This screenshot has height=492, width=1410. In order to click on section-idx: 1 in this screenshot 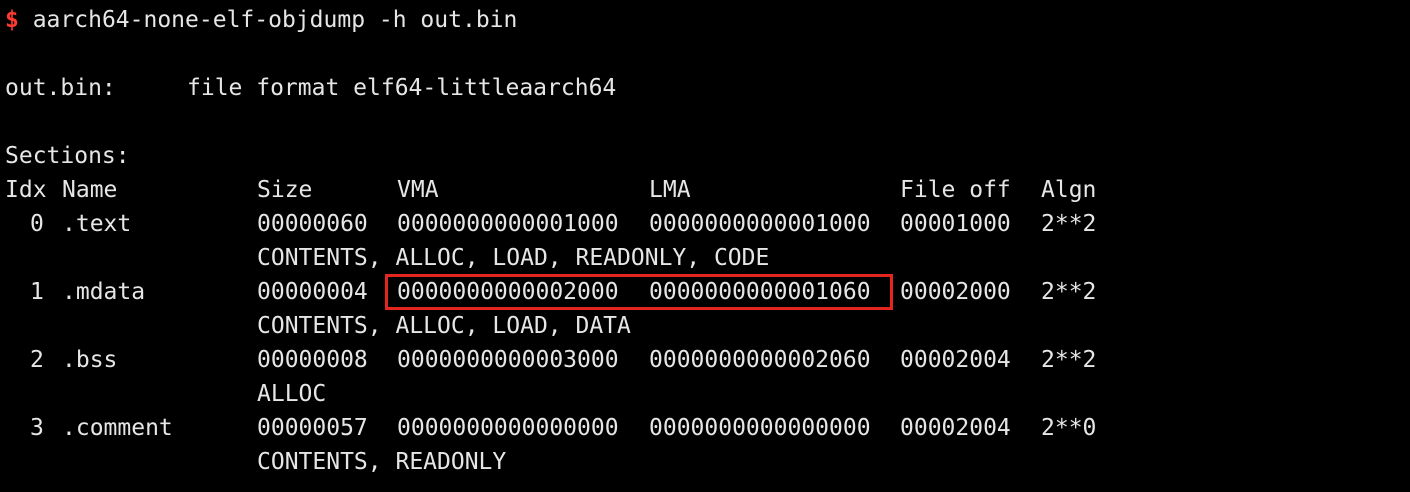, I will do `click(37, 292)`.